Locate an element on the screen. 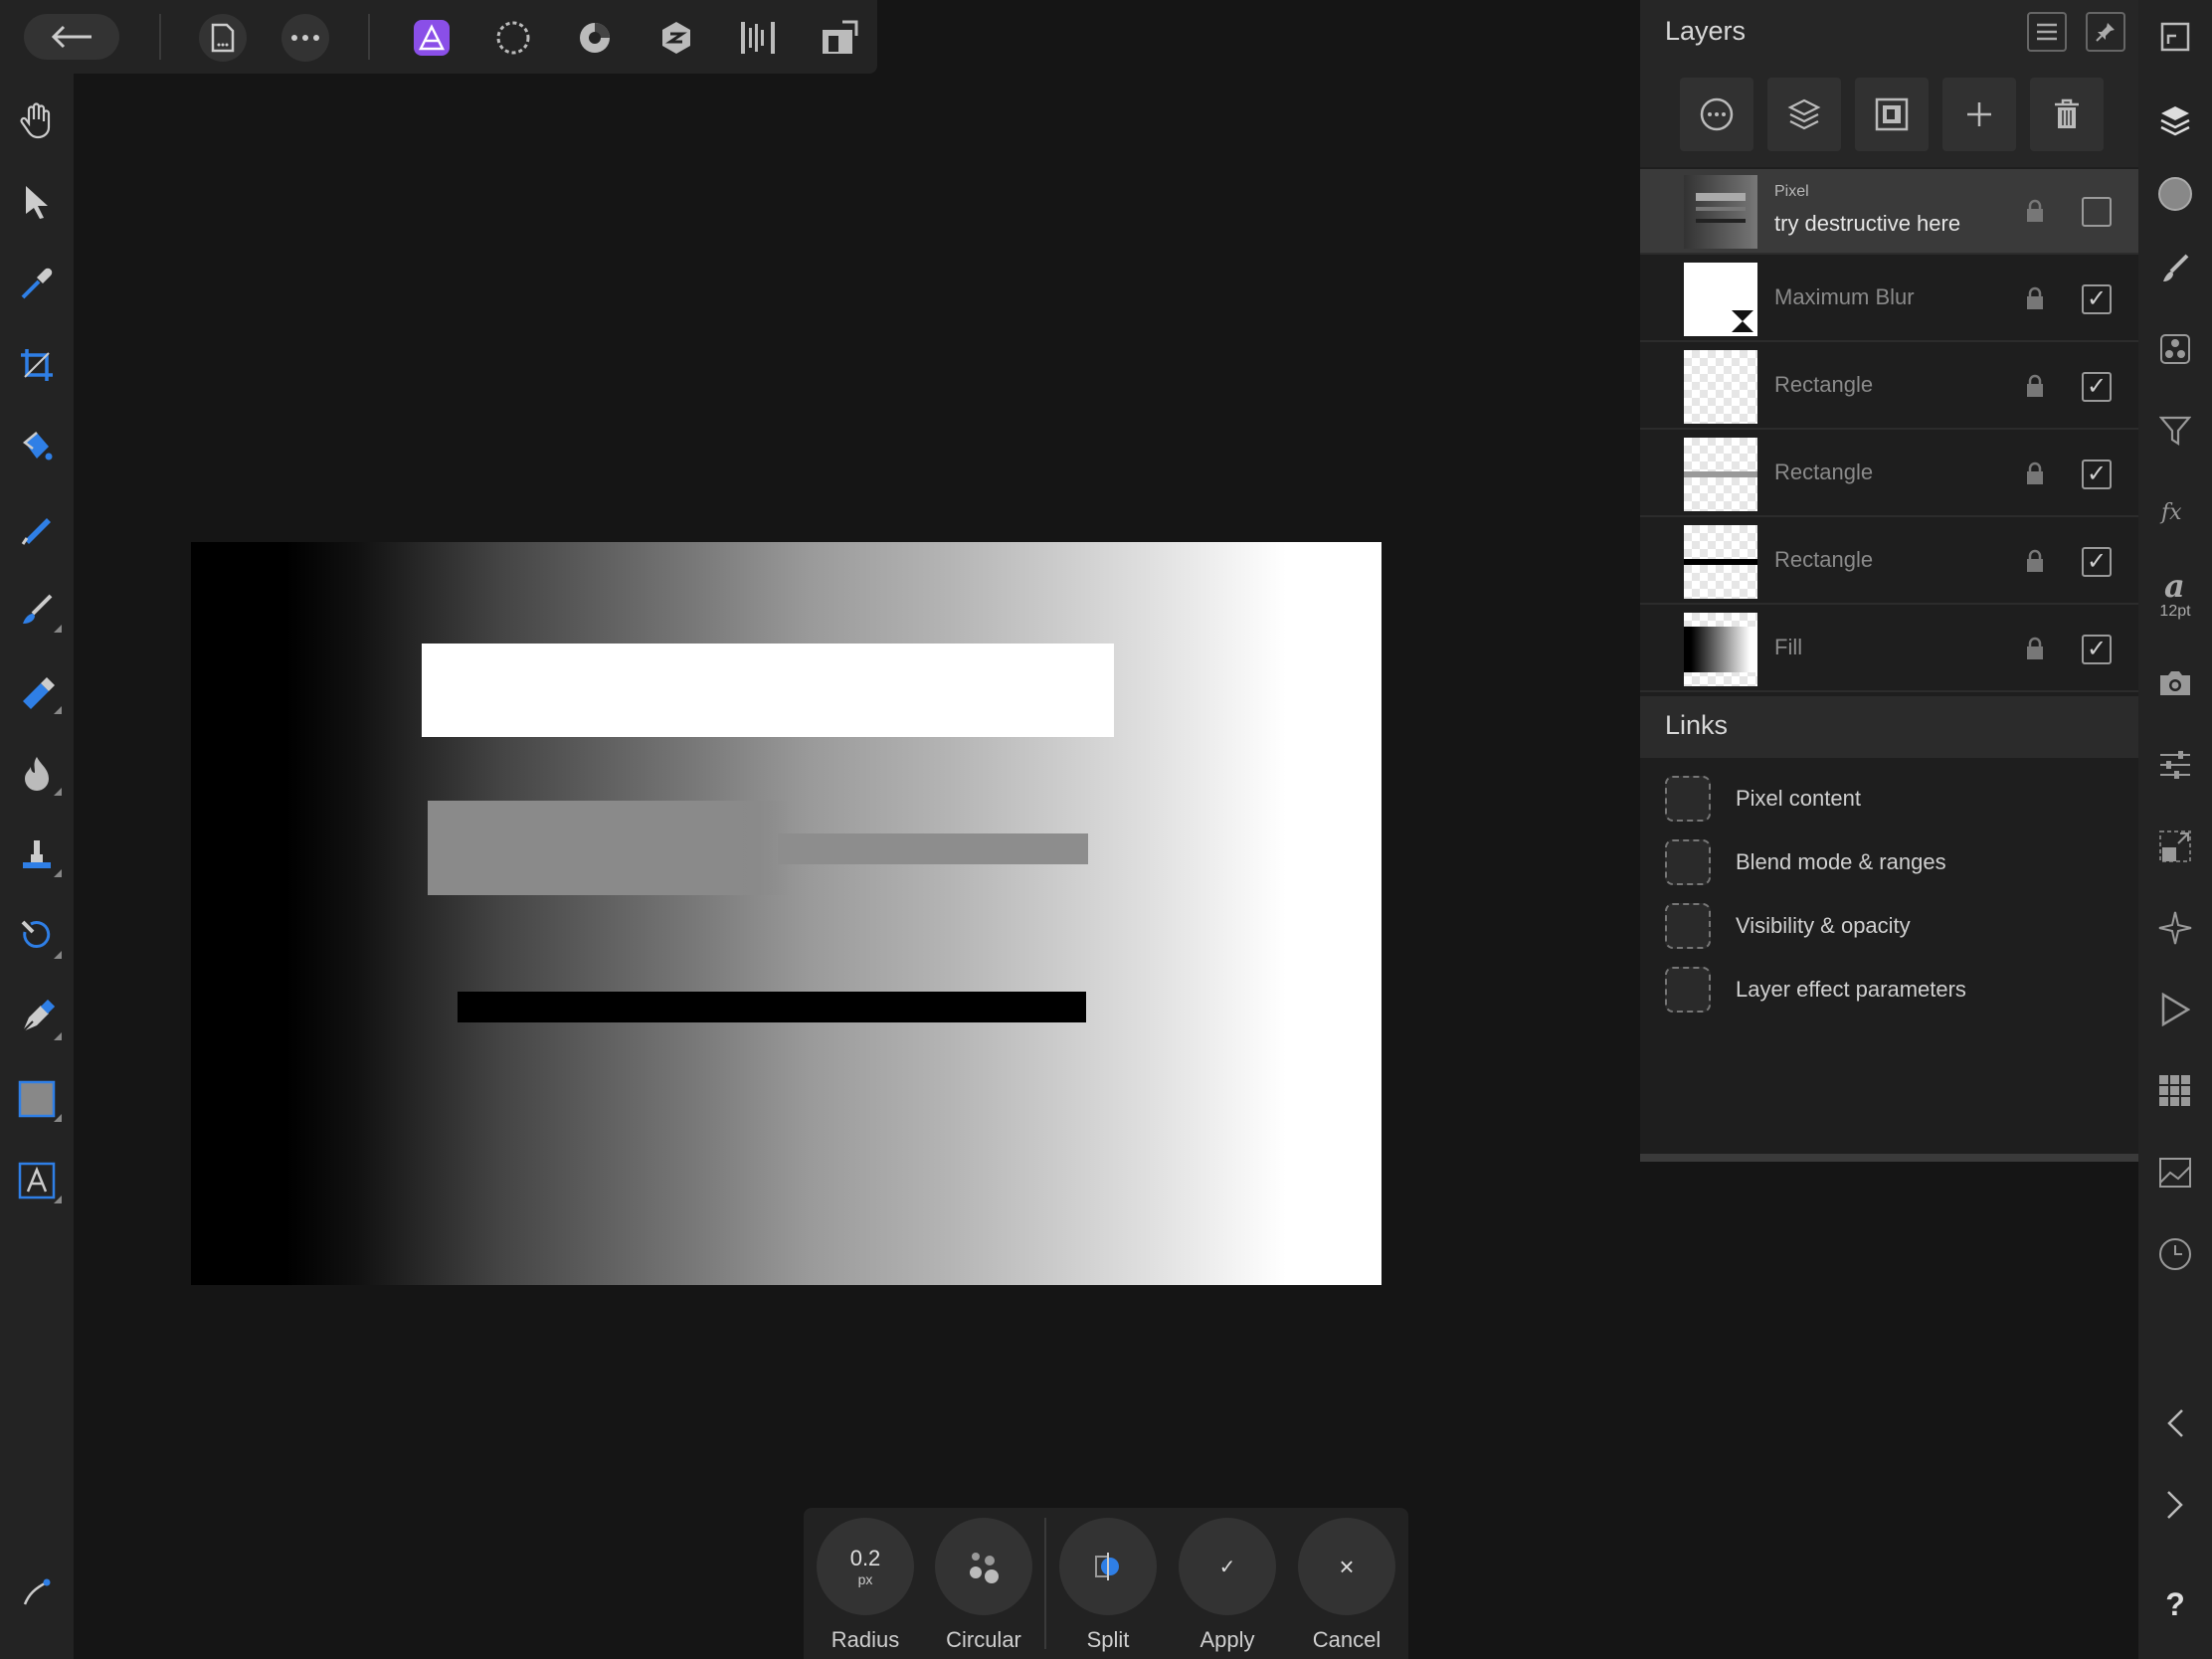 Image resolution: width=2212 pixels, height=1659 pixels. photo-persona-button is located at coordinates (432, 38).